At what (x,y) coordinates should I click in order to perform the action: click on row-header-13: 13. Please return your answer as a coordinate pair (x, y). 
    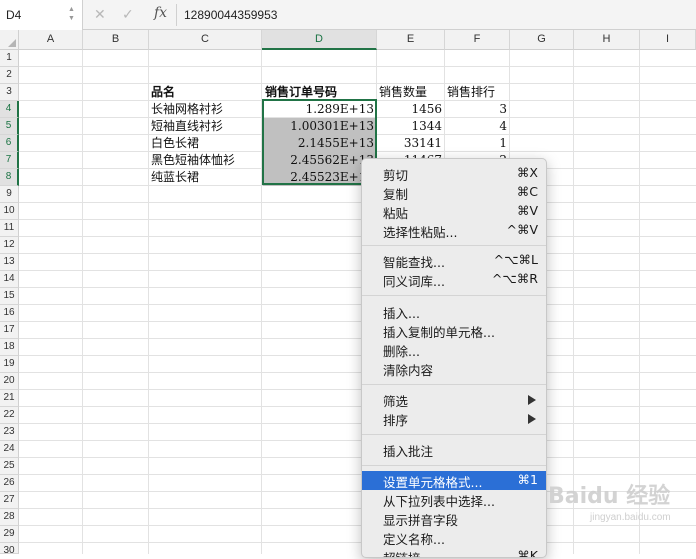
    Looking at the image, I should click on (9, 262).